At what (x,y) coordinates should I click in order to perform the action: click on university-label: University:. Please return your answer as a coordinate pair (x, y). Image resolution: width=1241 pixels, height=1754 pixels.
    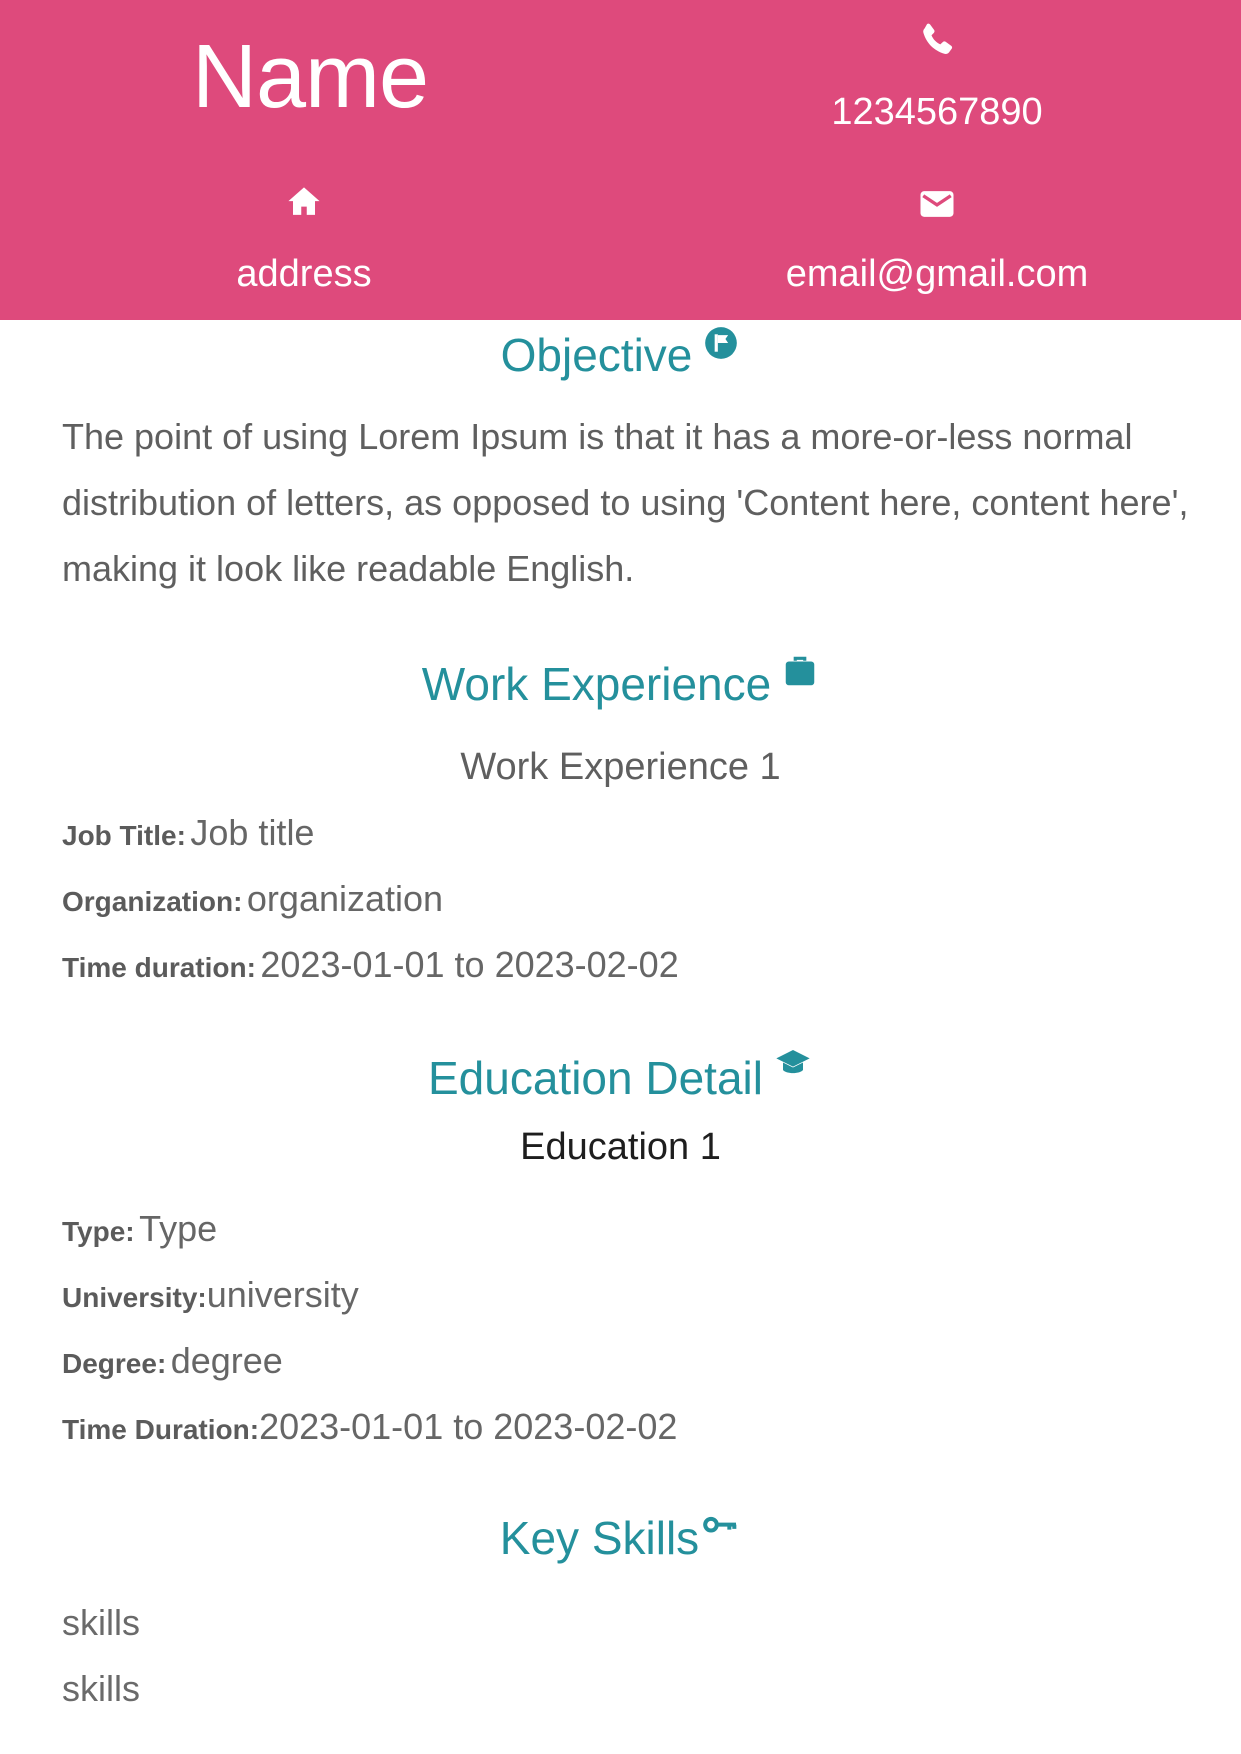
    Looking at the image, I should click on (134, 1297).